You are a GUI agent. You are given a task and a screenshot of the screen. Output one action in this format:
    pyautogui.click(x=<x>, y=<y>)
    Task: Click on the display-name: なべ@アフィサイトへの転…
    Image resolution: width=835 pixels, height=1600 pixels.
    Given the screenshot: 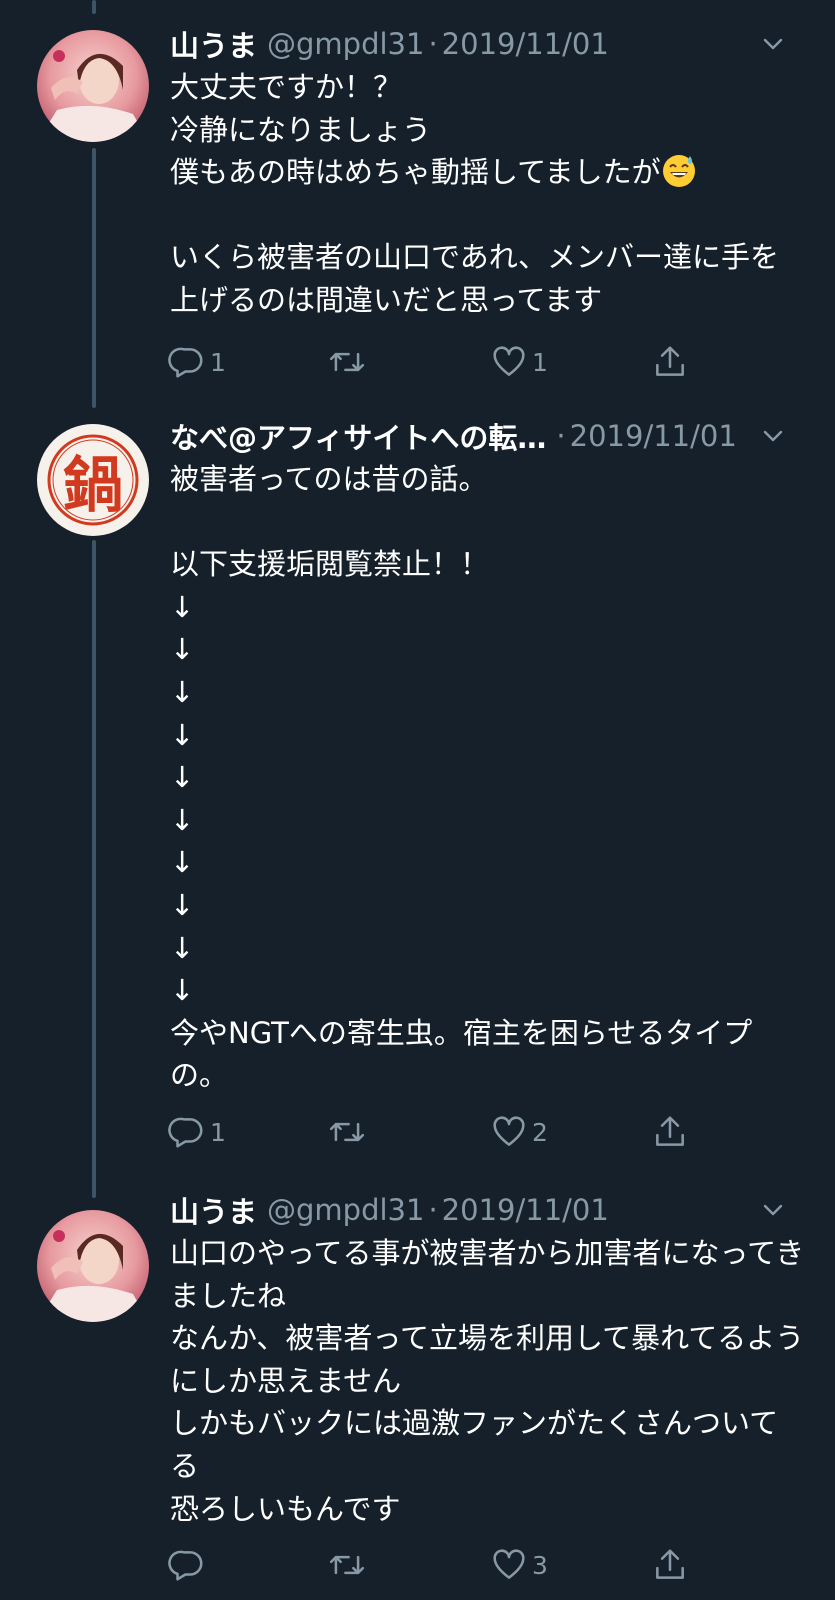 What is the action you would take?
    pyautogui.click(x=358, y=436)
    